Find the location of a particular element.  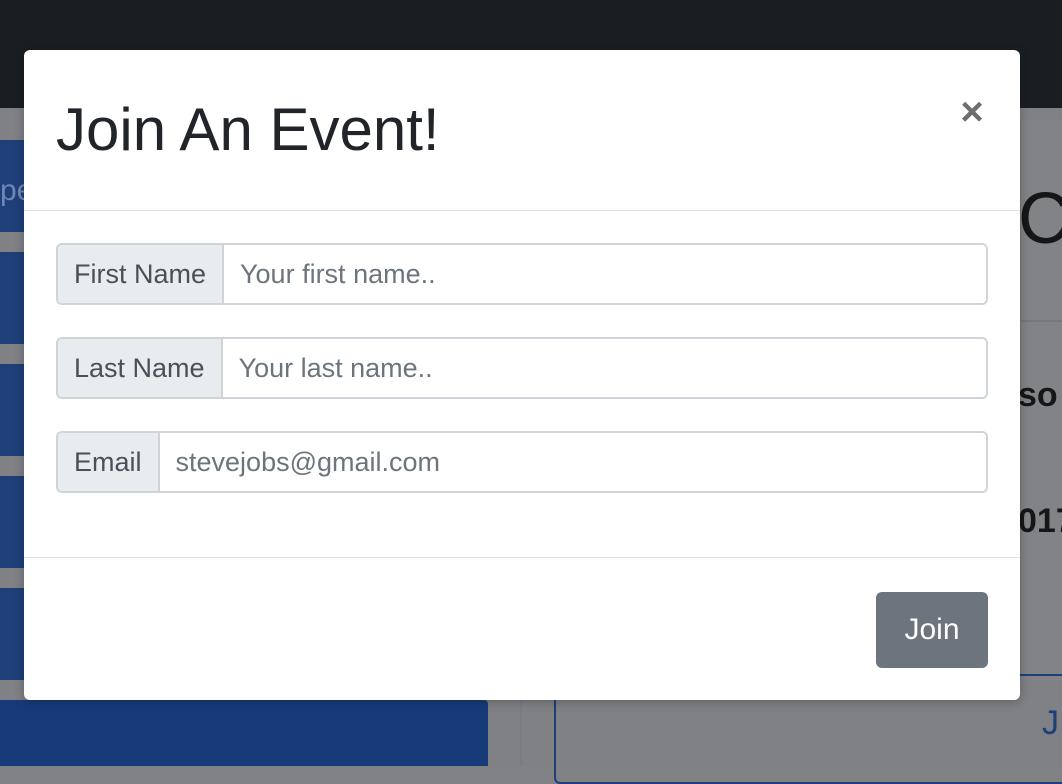

background-text: 017 is located at coordinates (1040, 521).